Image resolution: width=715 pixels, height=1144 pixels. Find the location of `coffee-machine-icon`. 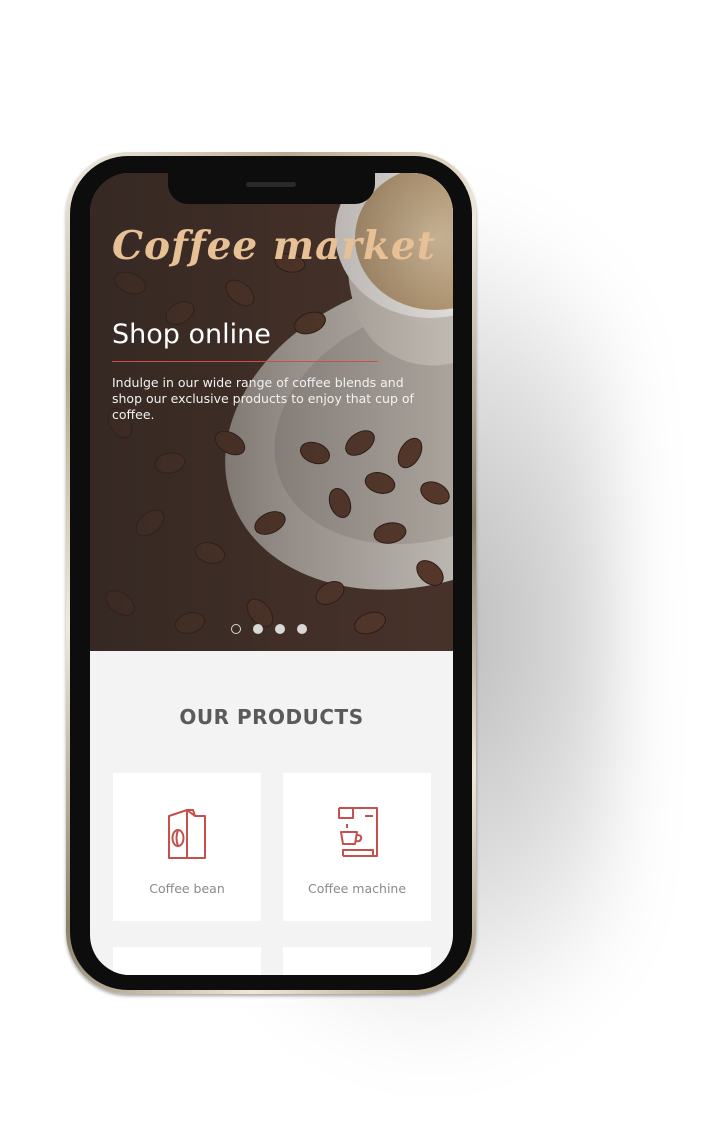

coffee-machine-icon is located at coordinates (358, 832).